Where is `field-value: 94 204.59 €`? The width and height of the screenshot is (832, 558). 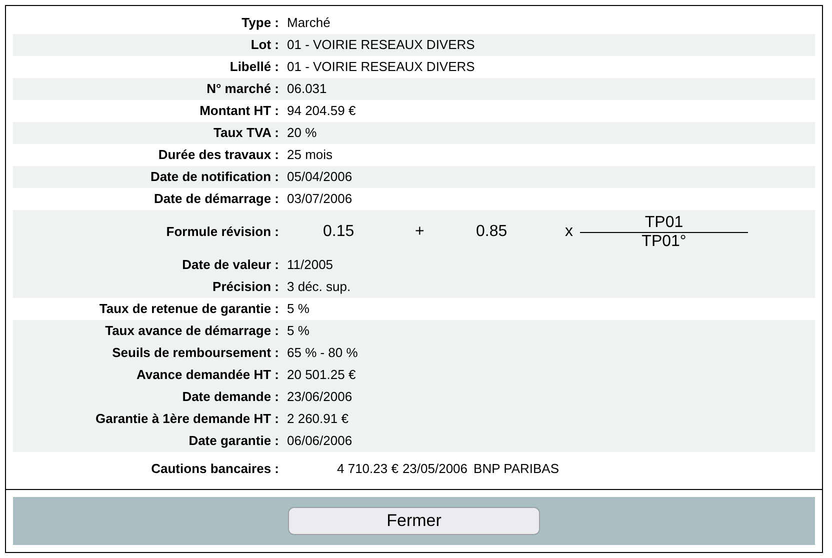
field-value: 94 204.59 € is located at coordinates (321, 111).